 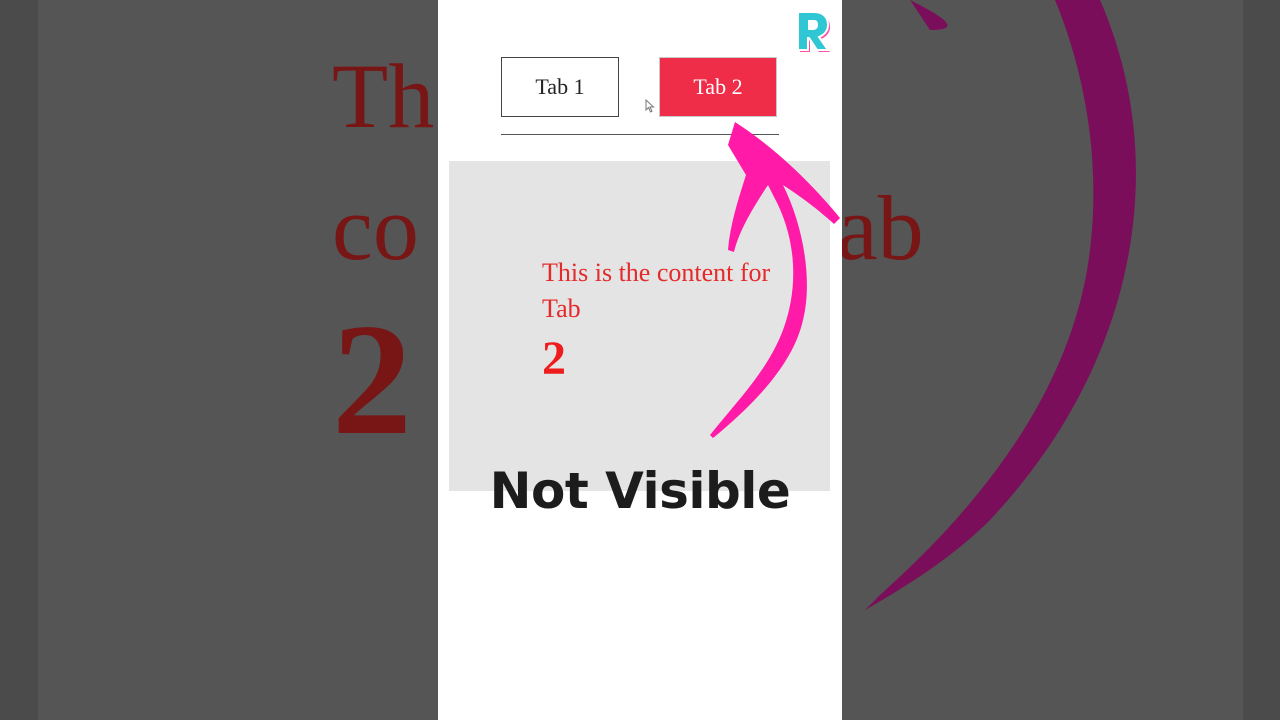 I want to click on caption-not-visible: Not Visible, so click(x=640, y=491).